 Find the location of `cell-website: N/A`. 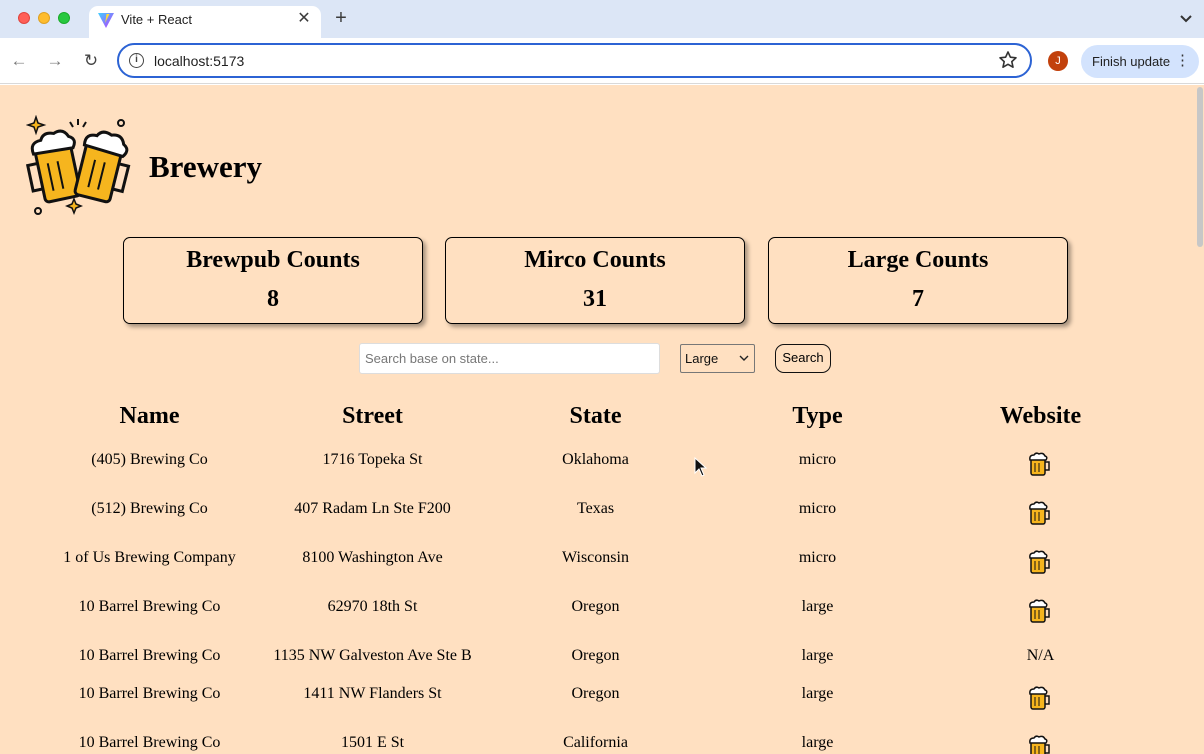

cell-website: N/A is located at coordinates (1040, 655).